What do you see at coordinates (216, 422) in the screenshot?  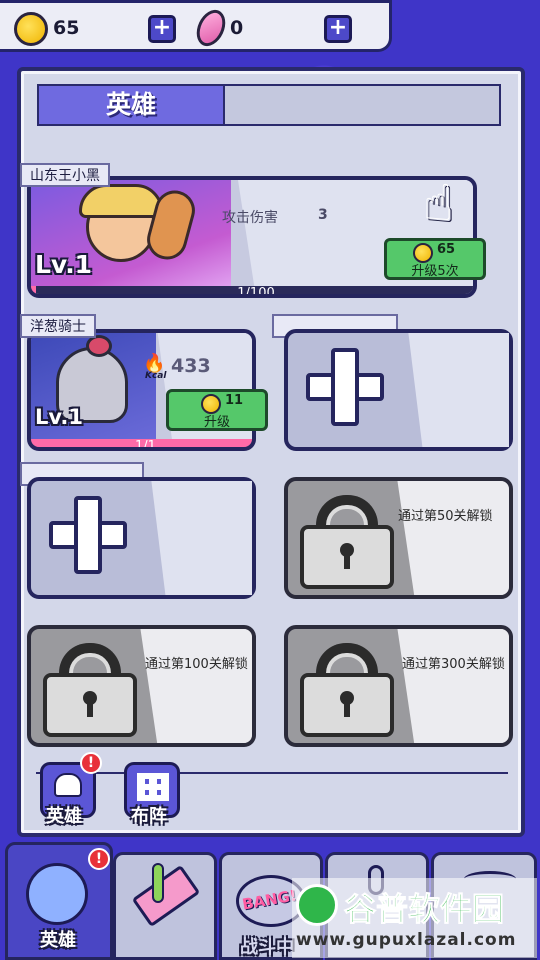 I see `upgrade-label: 升级` at bounding box center [216, 422].